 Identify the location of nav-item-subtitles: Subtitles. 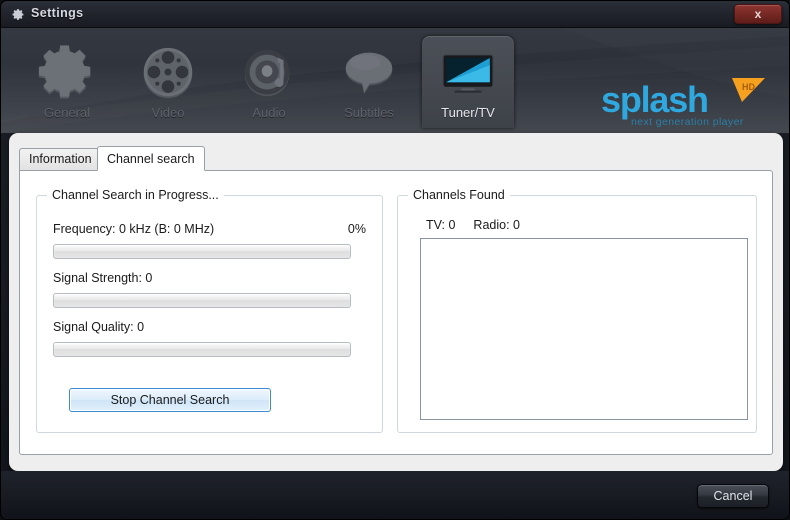
(369, 82).